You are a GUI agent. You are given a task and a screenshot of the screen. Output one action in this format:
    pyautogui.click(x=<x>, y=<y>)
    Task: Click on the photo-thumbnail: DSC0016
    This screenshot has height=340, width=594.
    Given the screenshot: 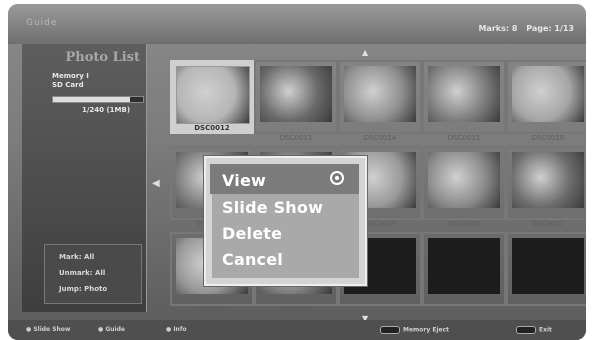 What is the action you would take?
    pyautogui.click(x=546, y=101)
    